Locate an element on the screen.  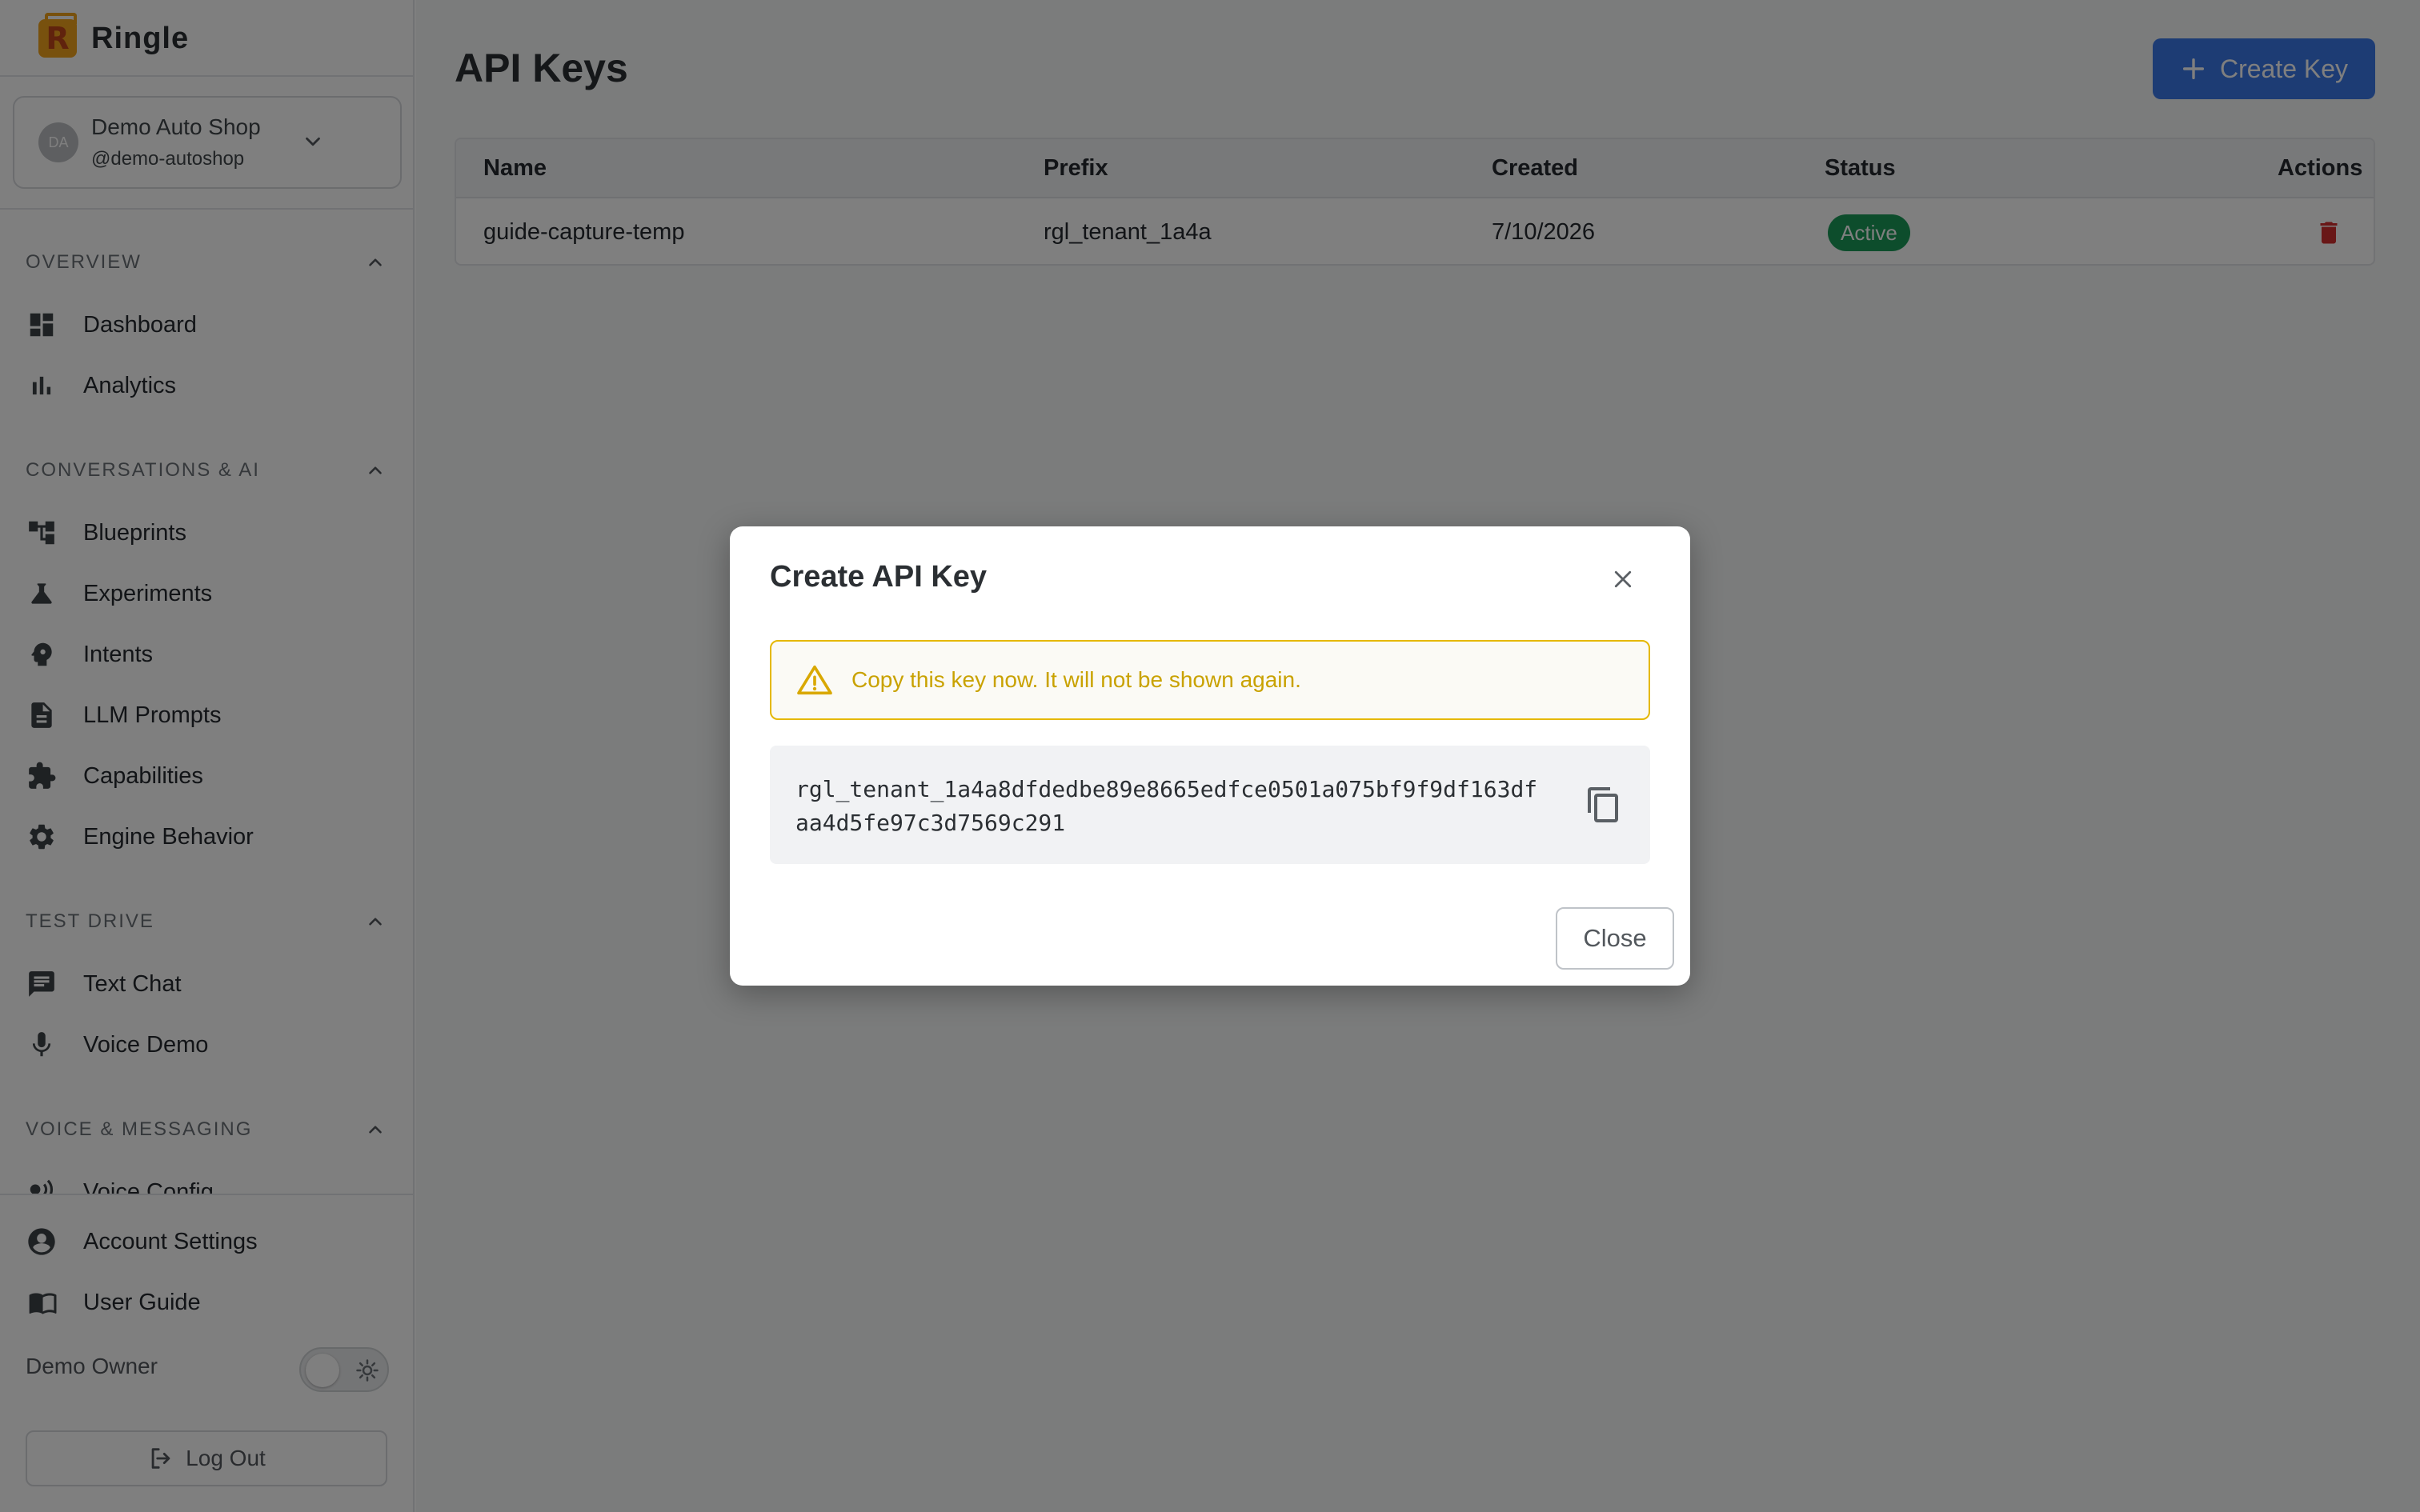
copy-button is located at coordinates (1603, 804).